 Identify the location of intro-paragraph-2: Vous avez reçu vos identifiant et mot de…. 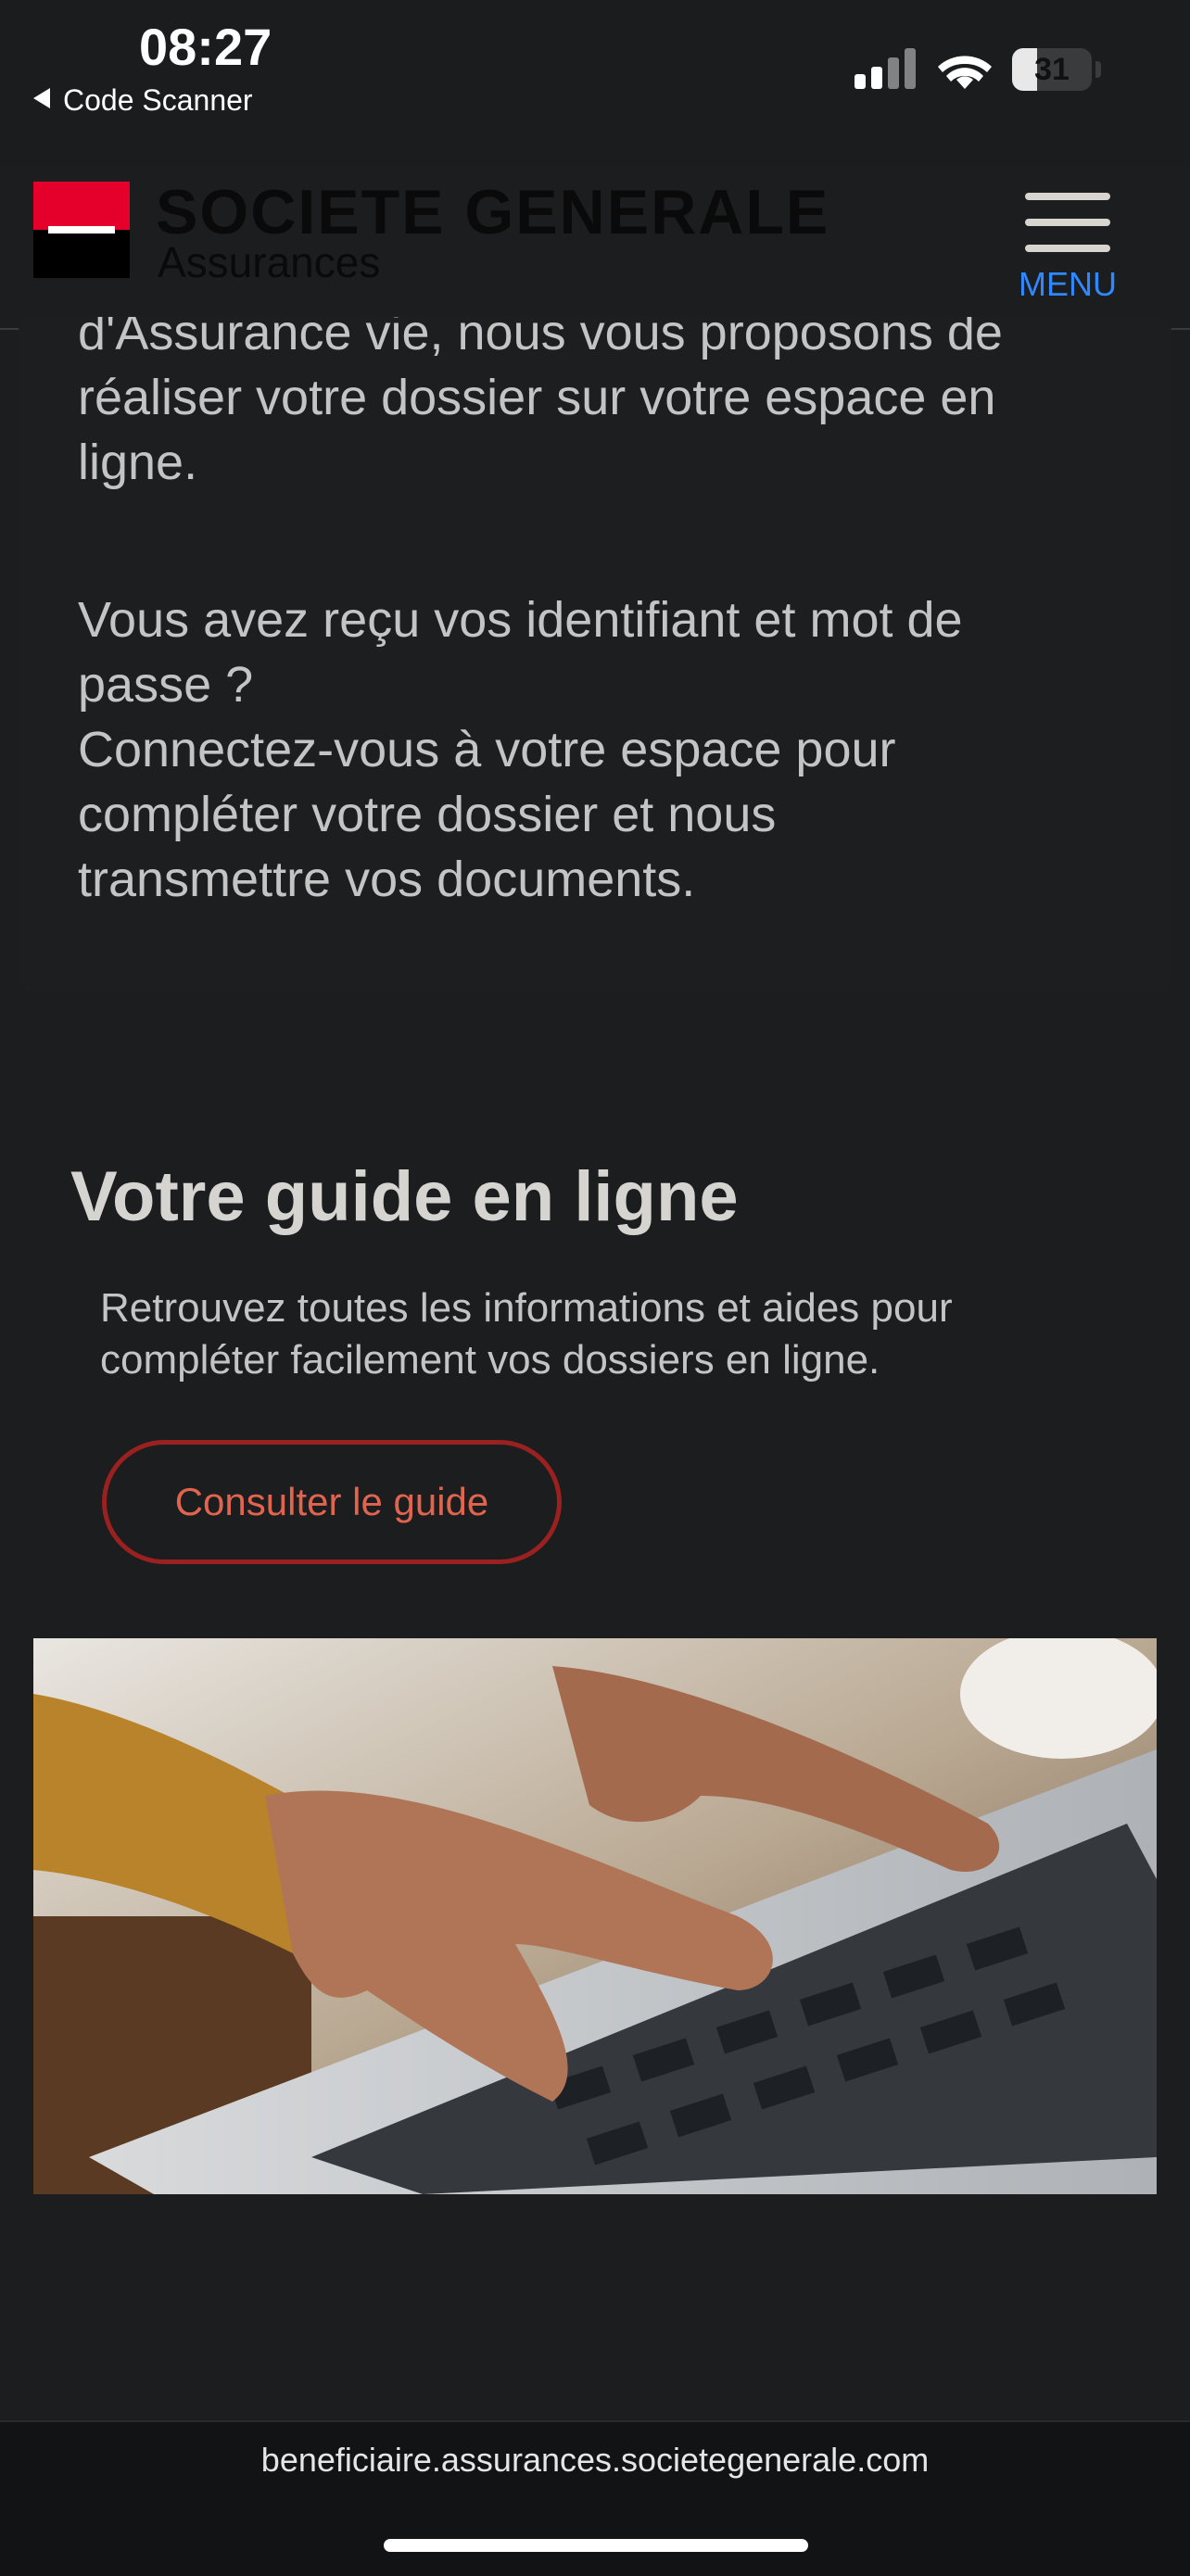
(520, 750).